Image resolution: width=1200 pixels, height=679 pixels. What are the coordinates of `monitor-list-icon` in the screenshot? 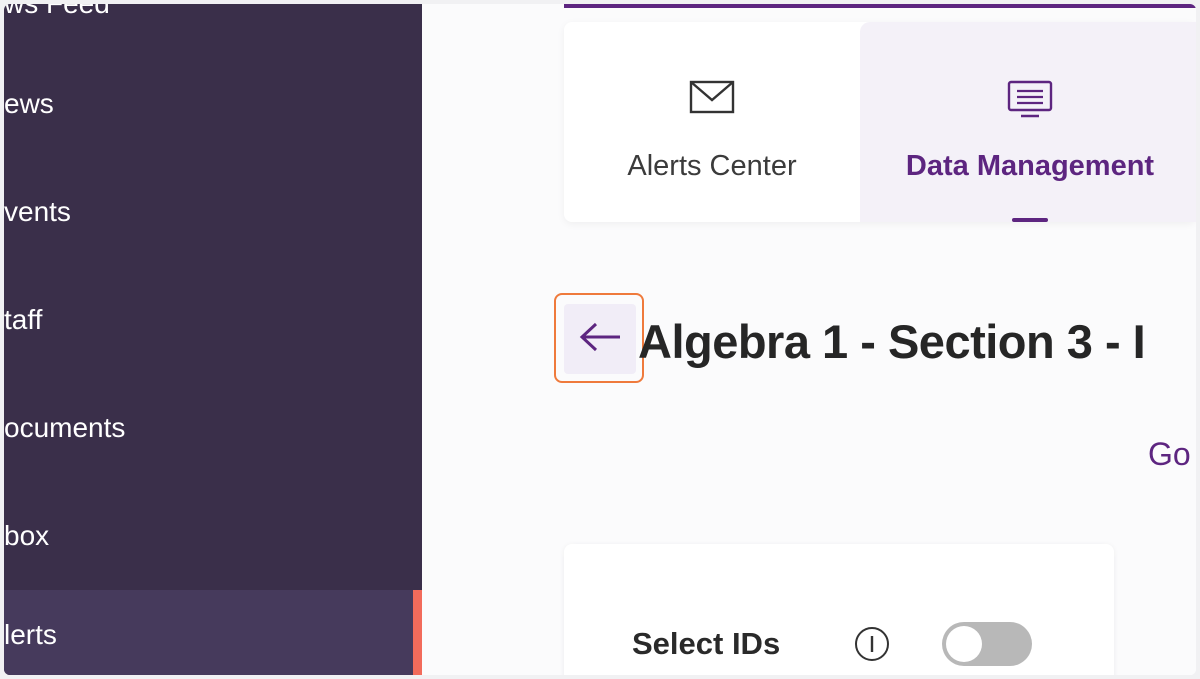 It's located at (1030, 102).